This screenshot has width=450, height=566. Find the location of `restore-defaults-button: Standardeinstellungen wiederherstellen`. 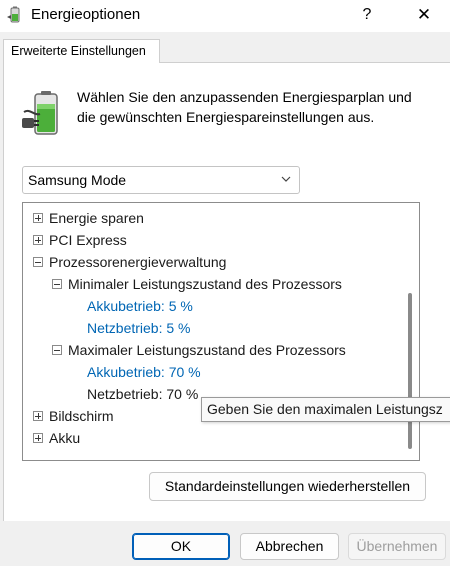

restore-defaults-button: Standardeinstellungen wiederherstellen is located at coordinates (287, 486).